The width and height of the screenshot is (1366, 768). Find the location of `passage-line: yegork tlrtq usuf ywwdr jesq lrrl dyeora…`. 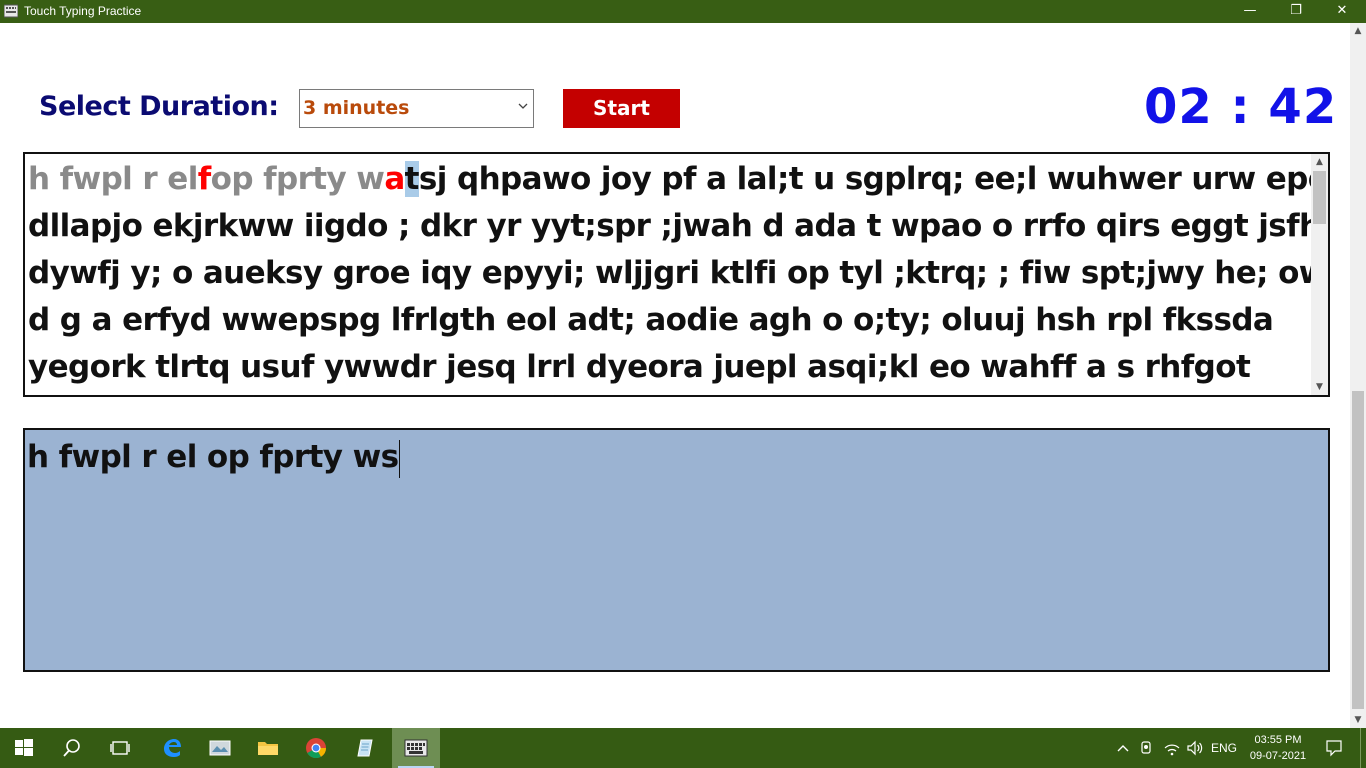

passage-line: yegork tlrtq usuf ywwdr jesq lrrl dyeora… is located at coordinates (639, 367).